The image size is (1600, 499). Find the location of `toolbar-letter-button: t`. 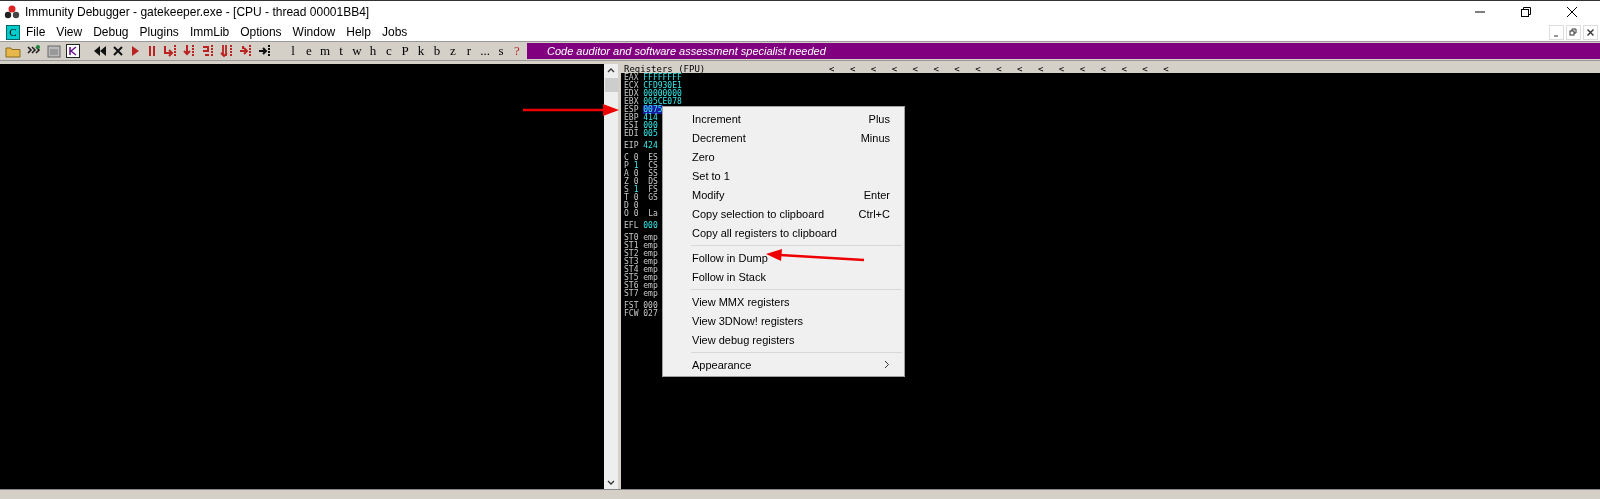

toolbar-letter-button: t is located at coordinates (341, 51).